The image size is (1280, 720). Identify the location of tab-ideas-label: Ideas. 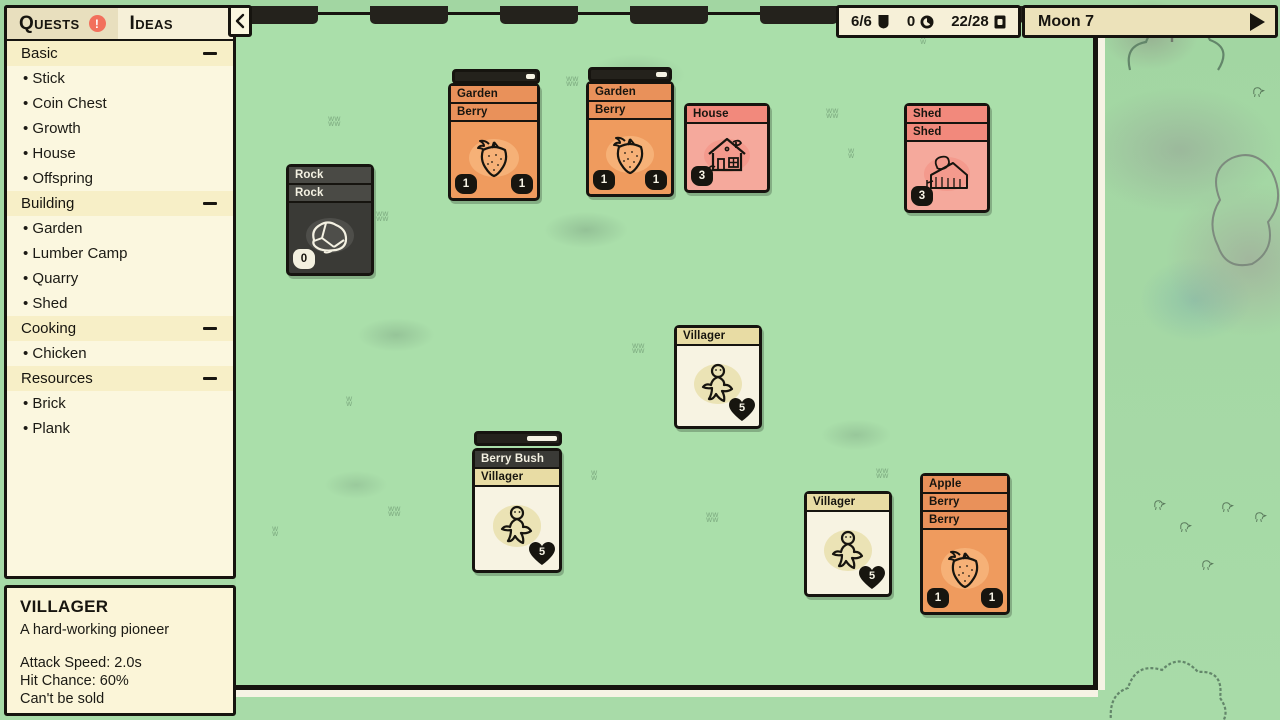
(151, 23).